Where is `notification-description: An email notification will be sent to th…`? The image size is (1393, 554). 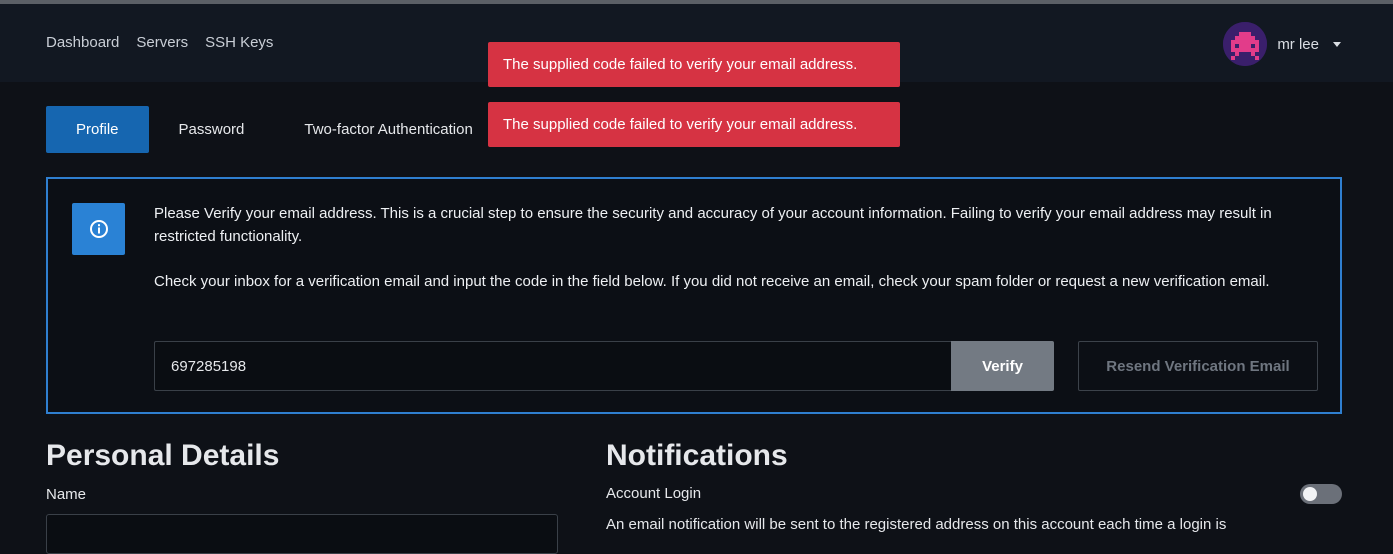
notification-description: An email notification will be sent to th… is located at coordinates (916, 524).